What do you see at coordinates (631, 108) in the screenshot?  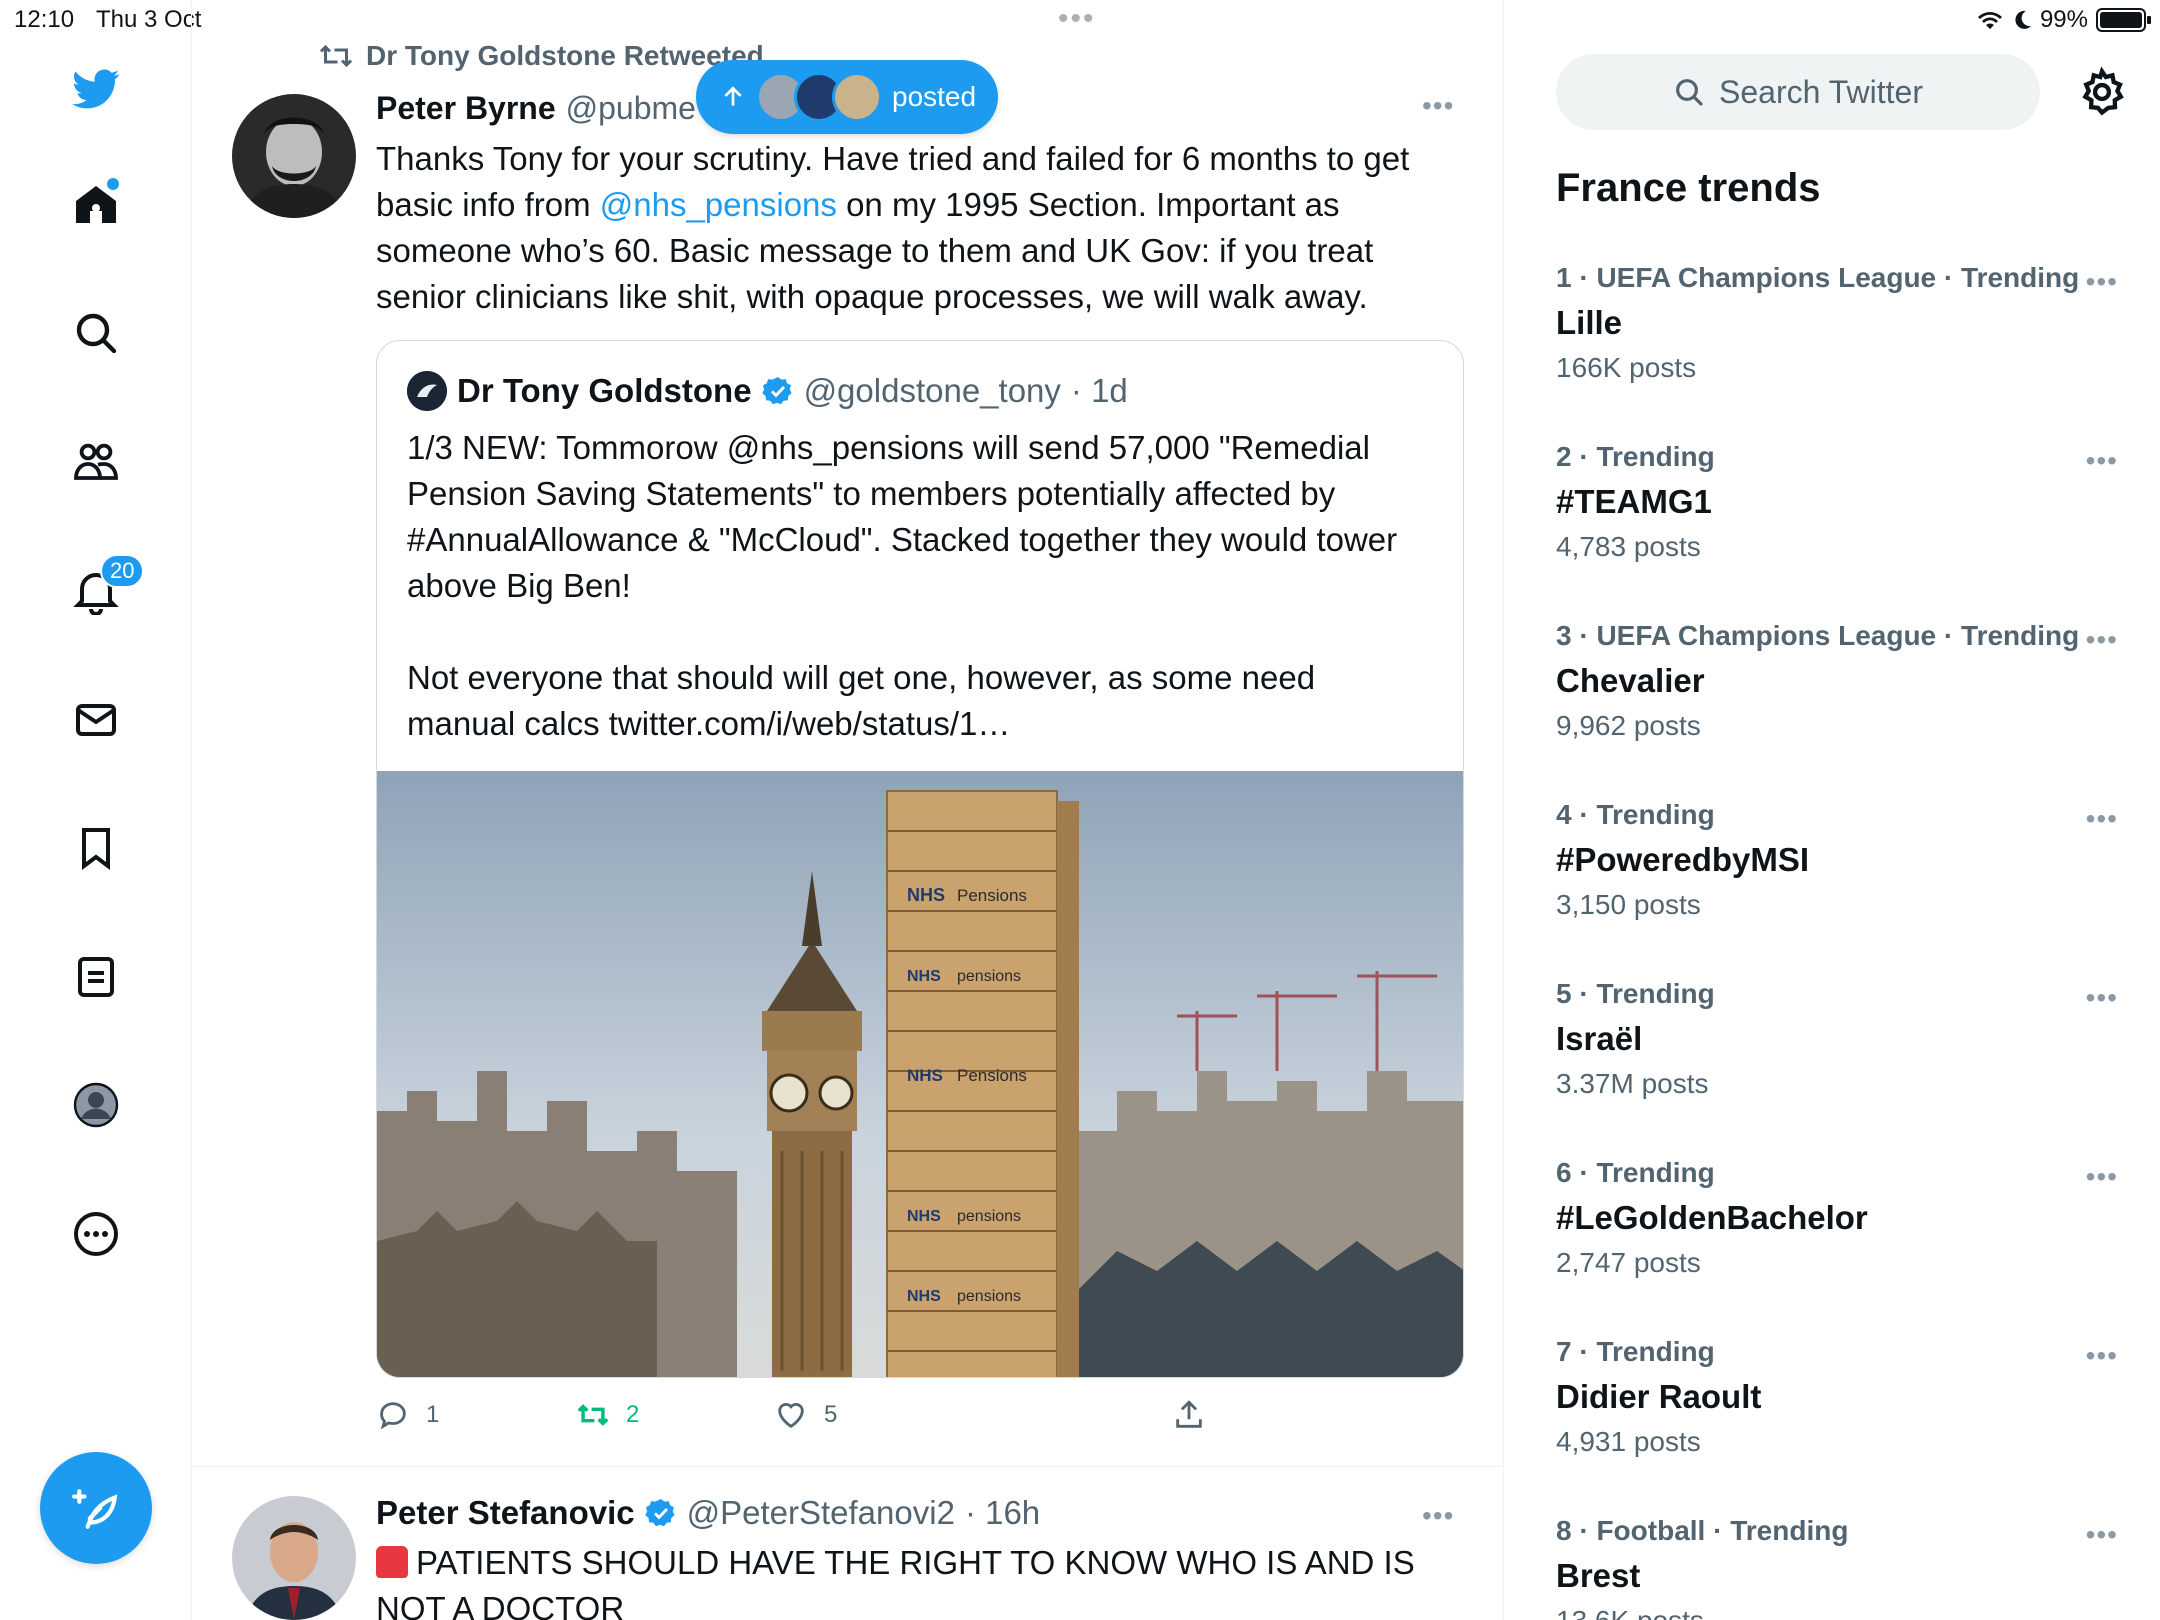 I see `author-handle: @pubme` at bounding box center [631, 108].